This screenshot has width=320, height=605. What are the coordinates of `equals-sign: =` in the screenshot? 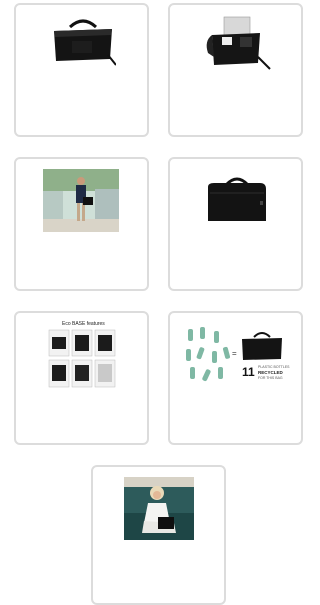 It's located at (234, 353).